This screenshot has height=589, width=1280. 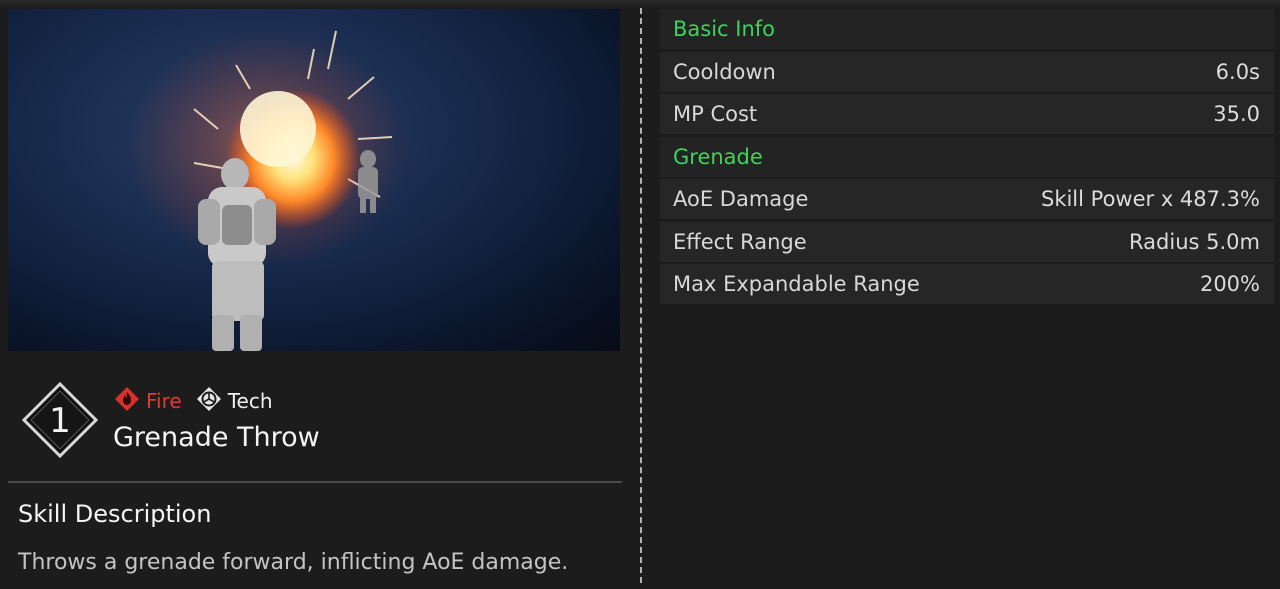 What do you see at coordinates (216, 437) in the screenshot?
I see `skill-name: Grenade Throw` at bounding box center [216, 437].